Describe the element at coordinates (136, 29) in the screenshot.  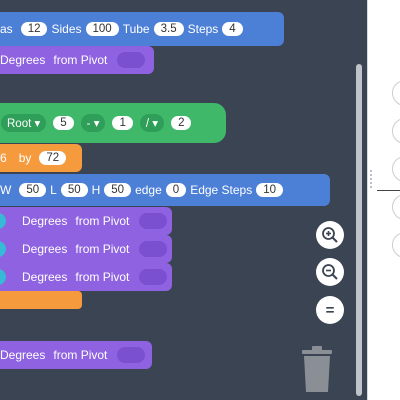
I see `tube-label: Tube` at that location.